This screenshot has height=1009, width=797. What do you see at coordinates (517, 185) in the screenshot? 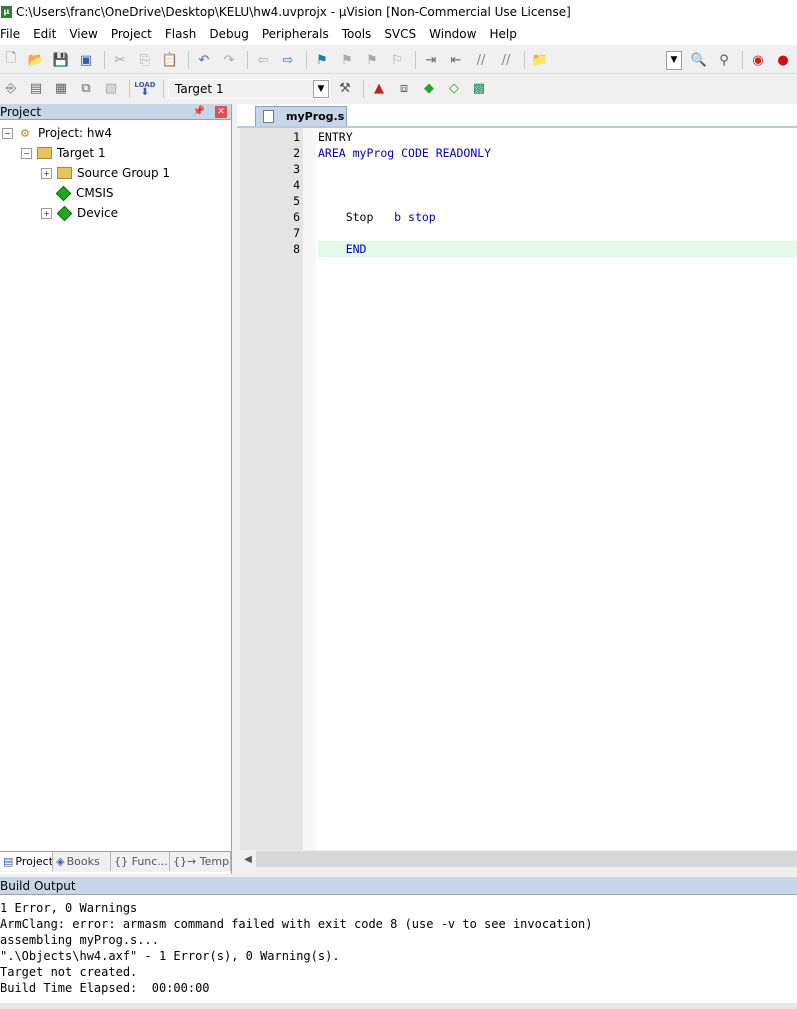
I see `code-line: 4` at bounding box center [517, 185].